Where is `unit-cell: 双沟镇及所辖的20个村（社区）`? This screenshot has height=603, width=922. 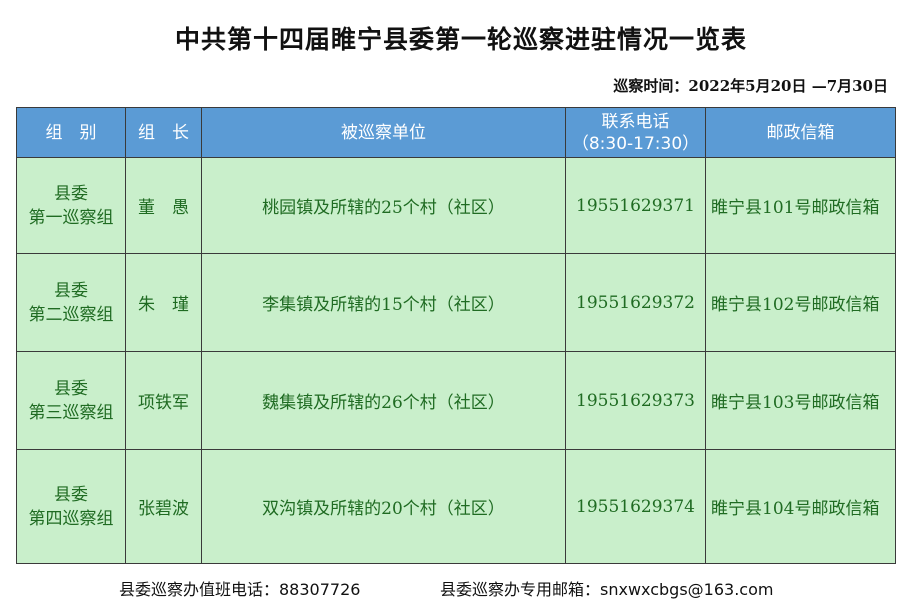
unit-cell: 双沟镇及所辖的20个村（社区） is located at coordinates (383, 506).